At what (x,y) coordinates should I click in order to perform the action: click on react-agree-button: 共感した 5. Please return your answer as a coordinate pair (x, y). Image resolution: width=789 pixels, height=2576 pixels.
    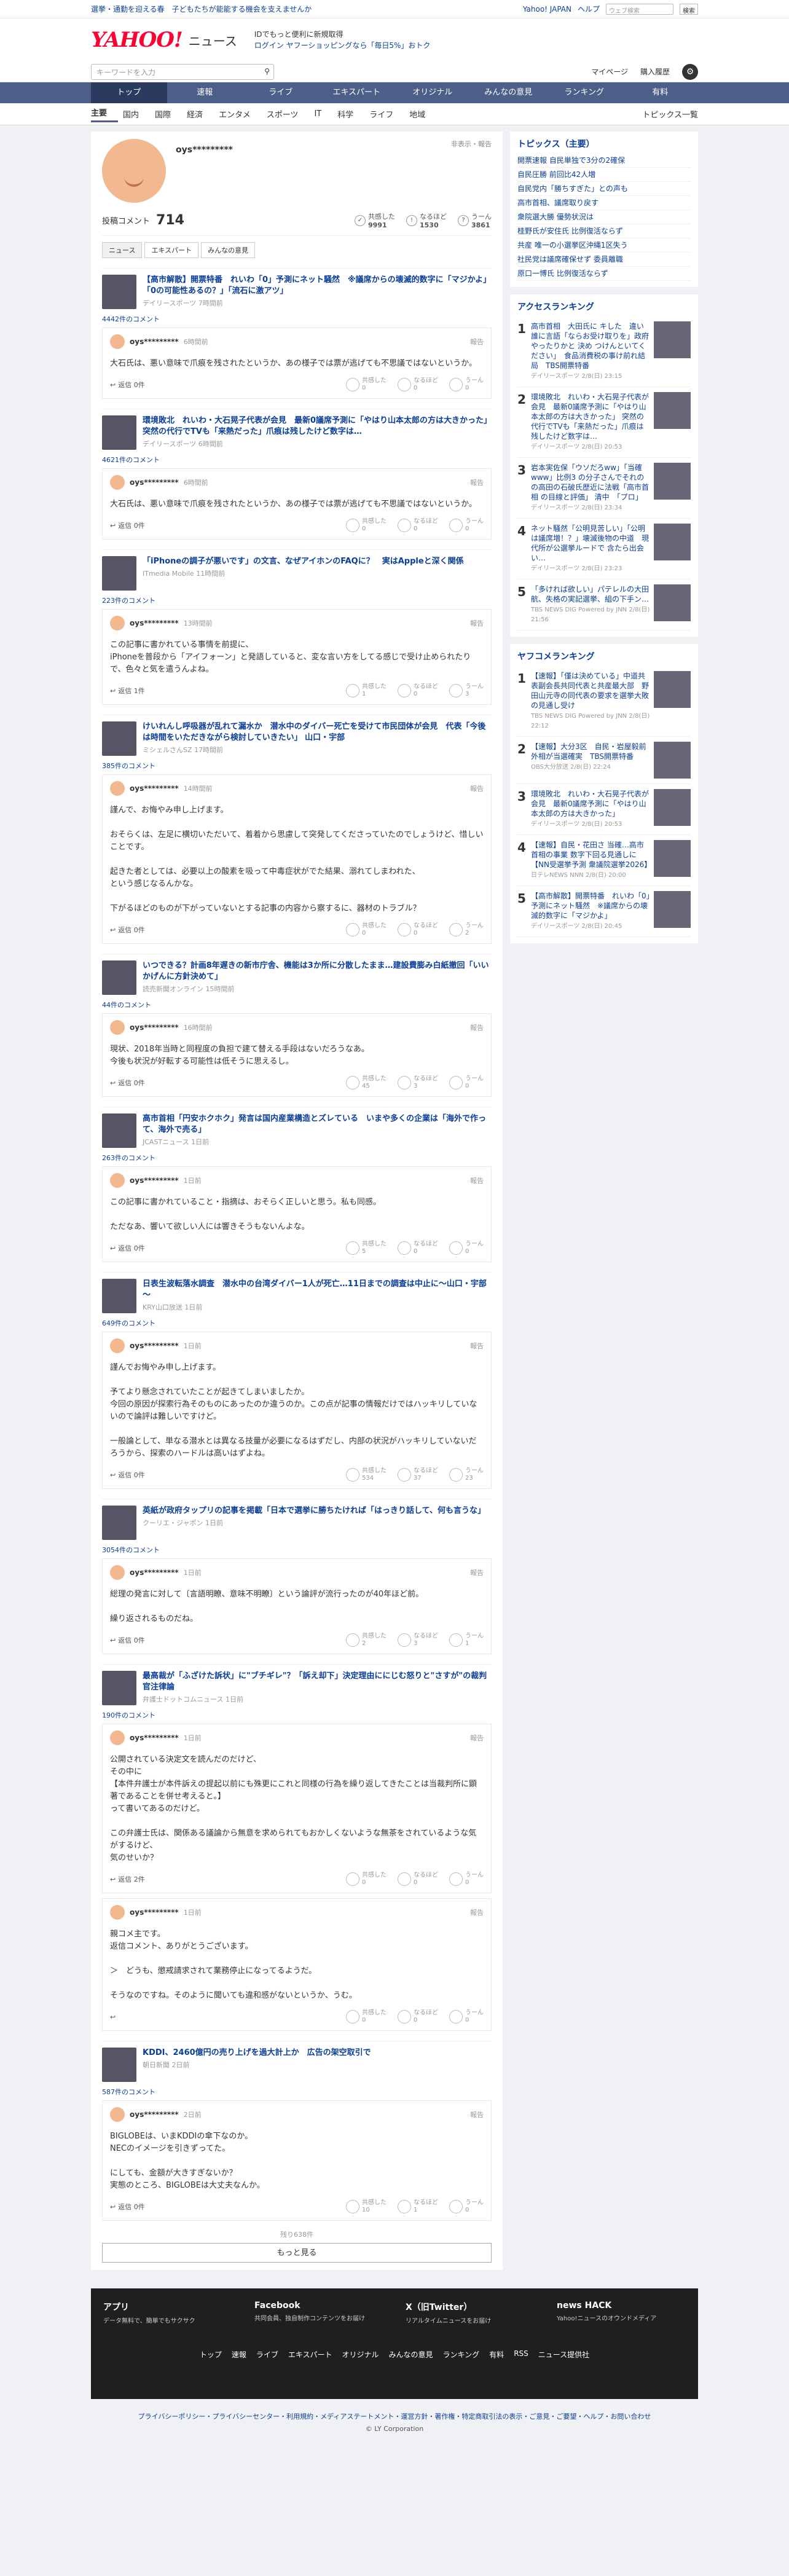
    Looking at the image, I should click on (366, 1248).